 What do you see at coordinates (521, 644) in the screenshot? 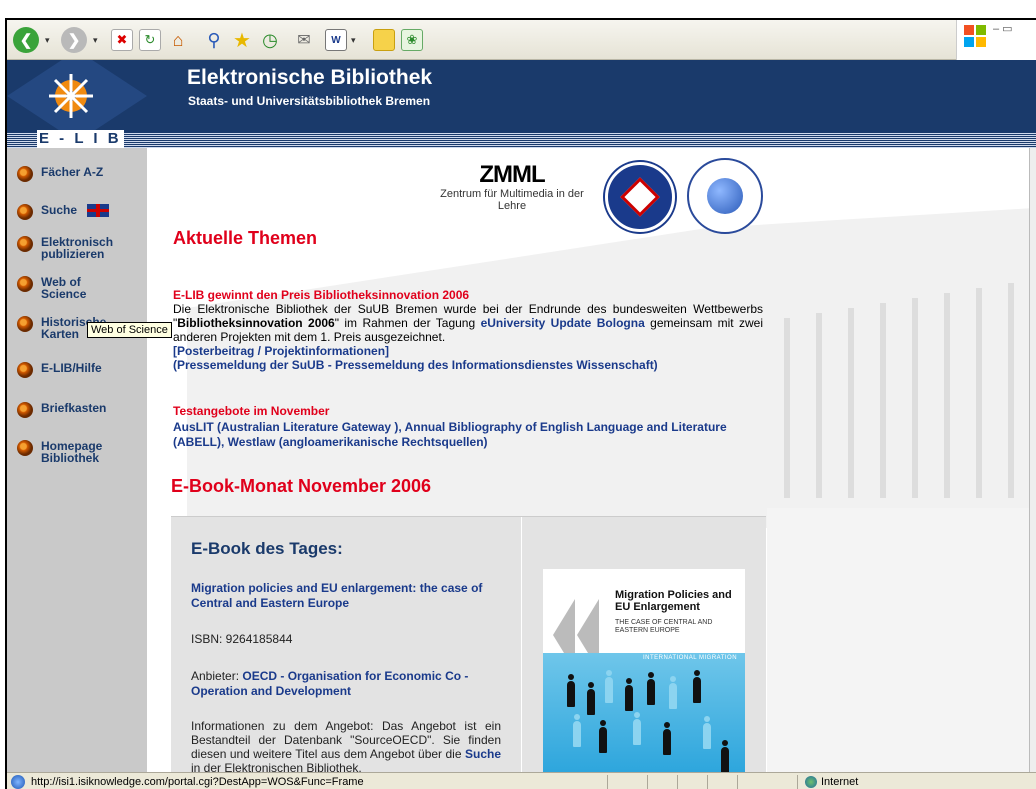
I see `box-divider` at bounding box center [521, 644].